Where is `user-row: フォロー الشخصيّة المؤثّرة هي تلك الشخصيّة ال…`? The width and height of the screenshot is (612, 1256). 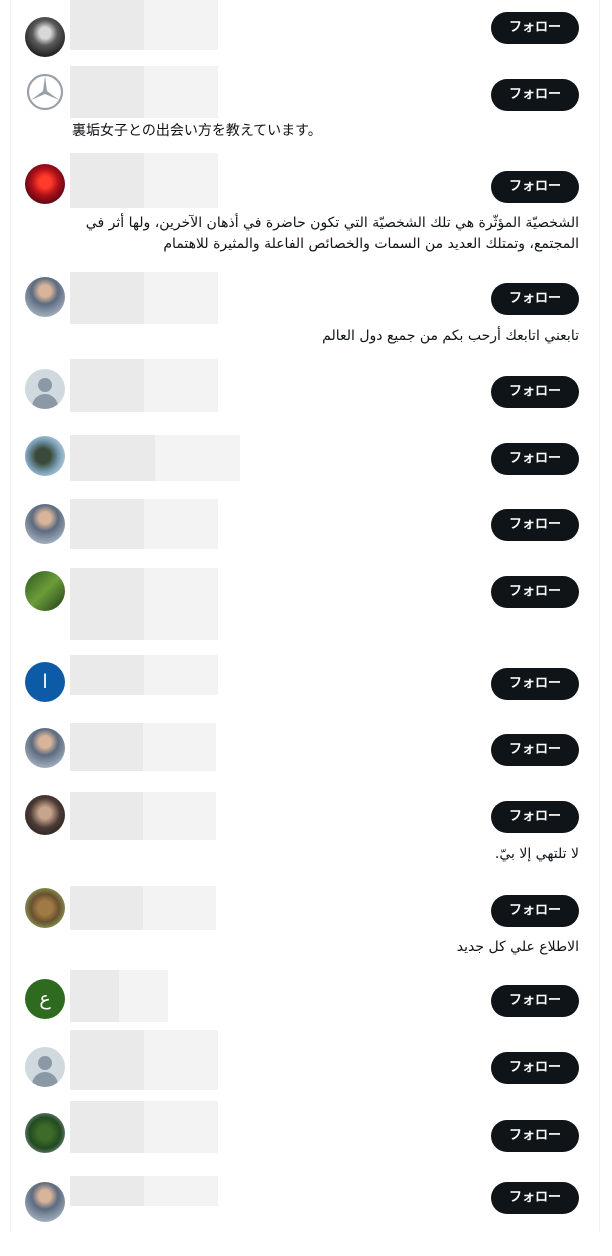 user-row: フォロー الشخصيّة المؤثّرة هي تلك الشخصيّة ال… is located at coordinates (306, 202).